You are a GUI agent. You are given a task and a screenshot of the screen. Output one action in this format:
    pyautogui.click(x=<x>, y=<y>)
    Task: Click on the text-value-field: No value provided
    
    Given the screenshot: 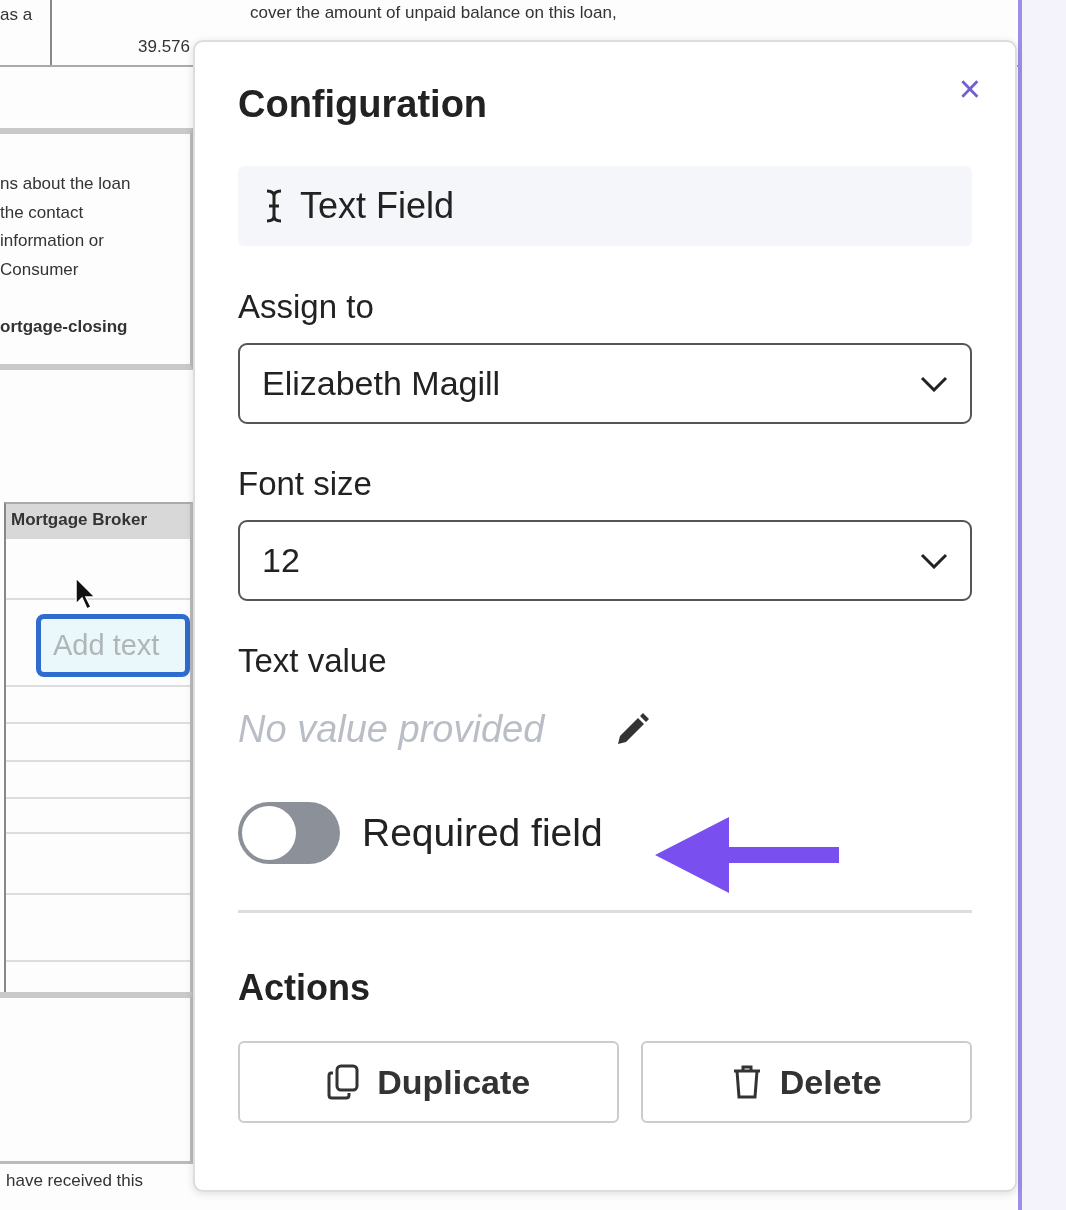 What is the action you would take?
    pyautogui.click(x=403, y=729)
    